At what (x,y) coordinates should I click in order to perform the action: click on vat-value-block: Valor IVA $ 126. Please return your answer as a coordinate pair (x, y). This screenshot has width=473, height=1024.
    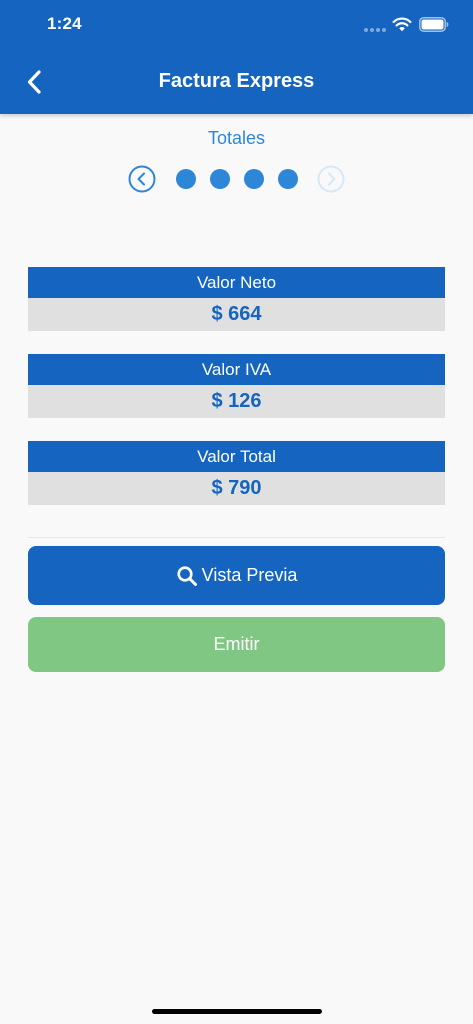
    Looking at the image, I should click on (236, 386).